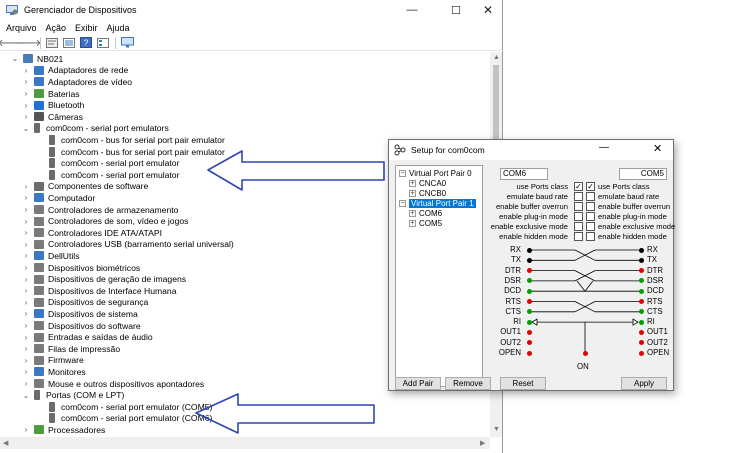 This screenshot has width=750, height=453. I want to click on on-label: ON, so click(583, 366).